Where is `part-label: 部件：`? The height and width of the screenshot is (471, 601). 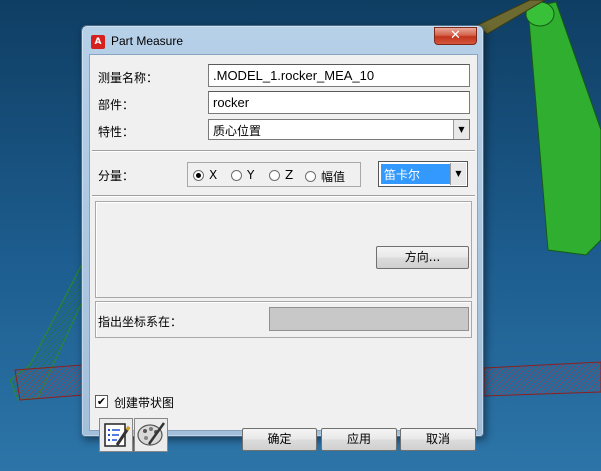
part-label: 部件： is located at coordinates (116, 105).